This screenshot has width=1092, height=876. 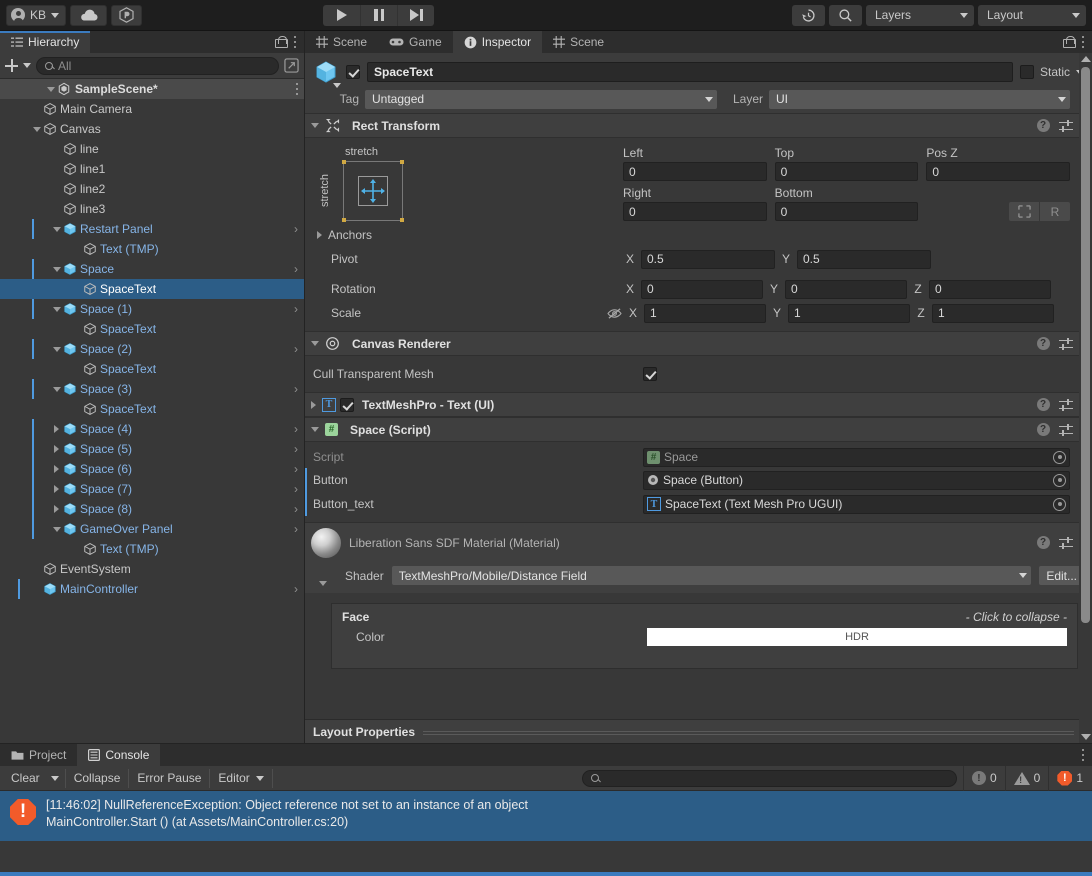 What do you see at coordinates (152, 389) in the screenshot?
I see `hierarchy-item-space-3: Space (3) ›` at bounding box center [152, 389].